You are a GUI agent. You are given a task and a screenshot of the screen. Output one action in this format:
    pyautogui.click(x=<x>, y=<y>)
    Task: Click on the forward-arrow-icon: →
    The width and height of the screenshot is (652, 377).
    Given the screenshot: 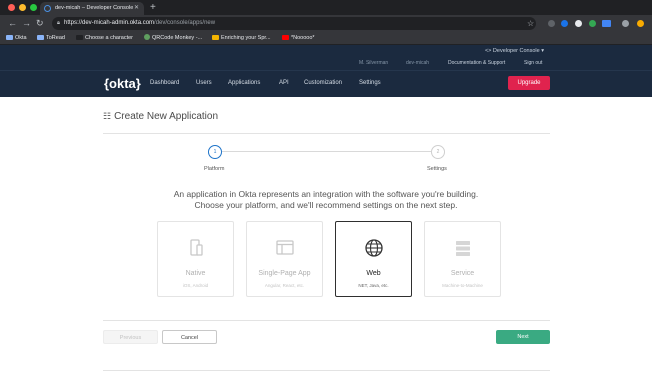 What is the action you would take?
    pyautogui.click(x=26, y=23)
    